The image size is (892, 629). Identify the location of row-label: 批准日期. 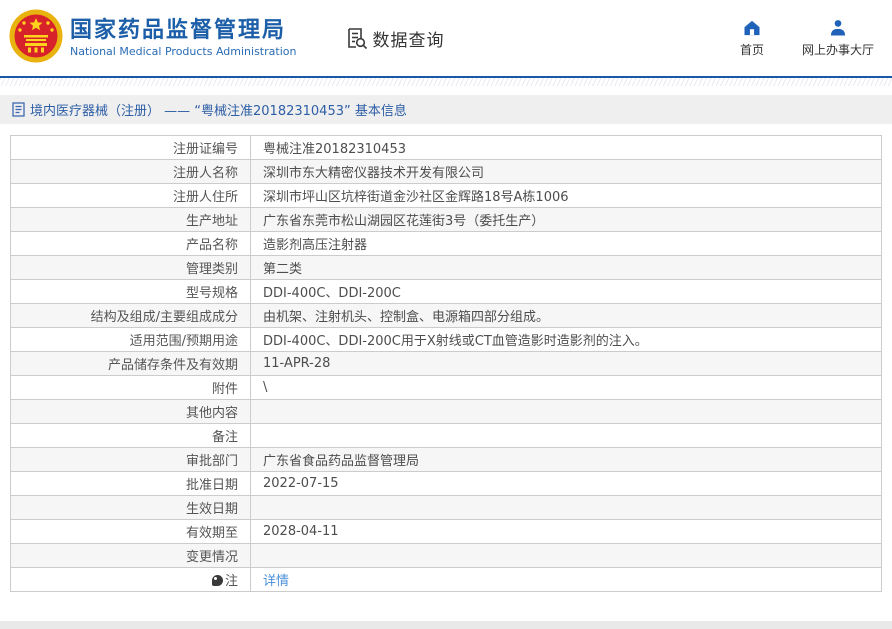
(211, 485).